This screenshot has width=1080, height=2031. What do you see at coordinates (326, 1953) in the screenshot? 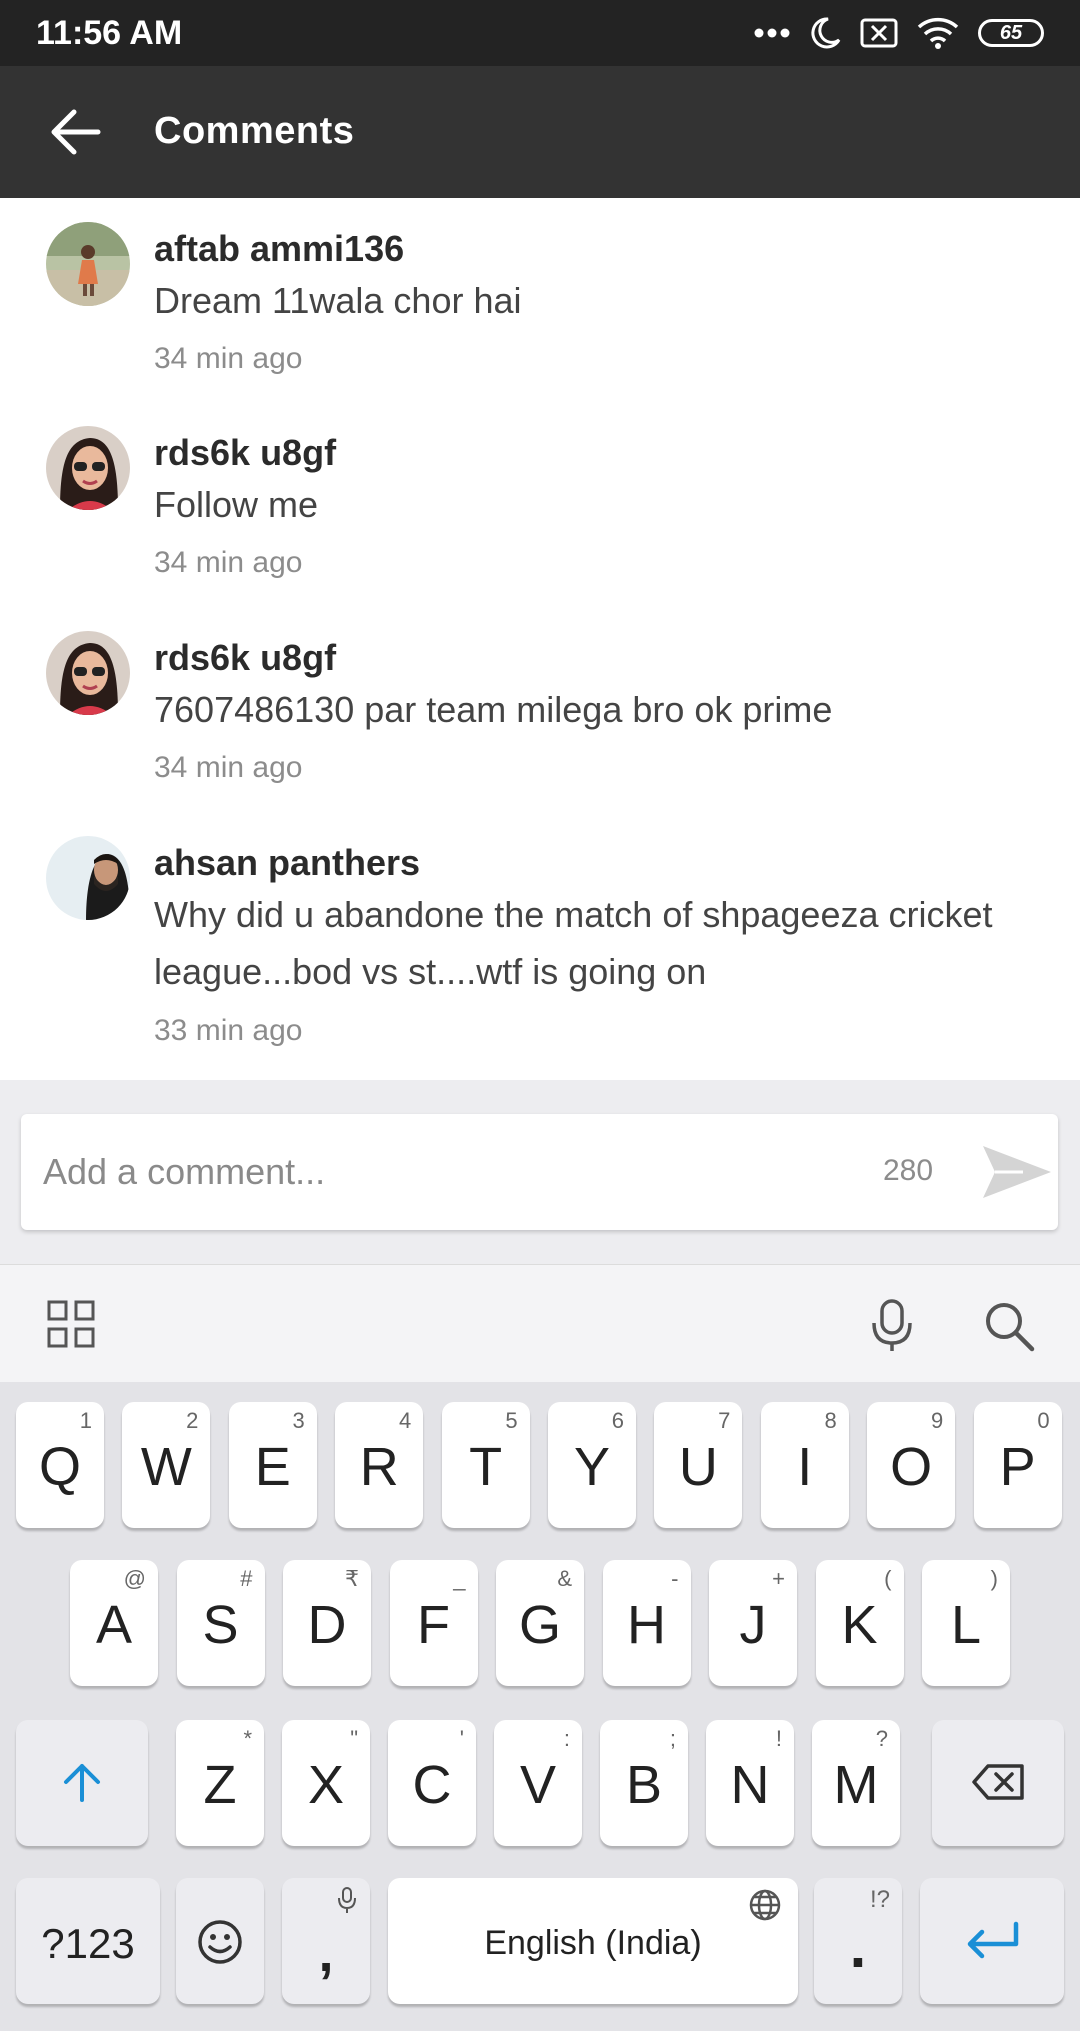
I see `comma-key-label: ,` at bounding box center [326, 1953].